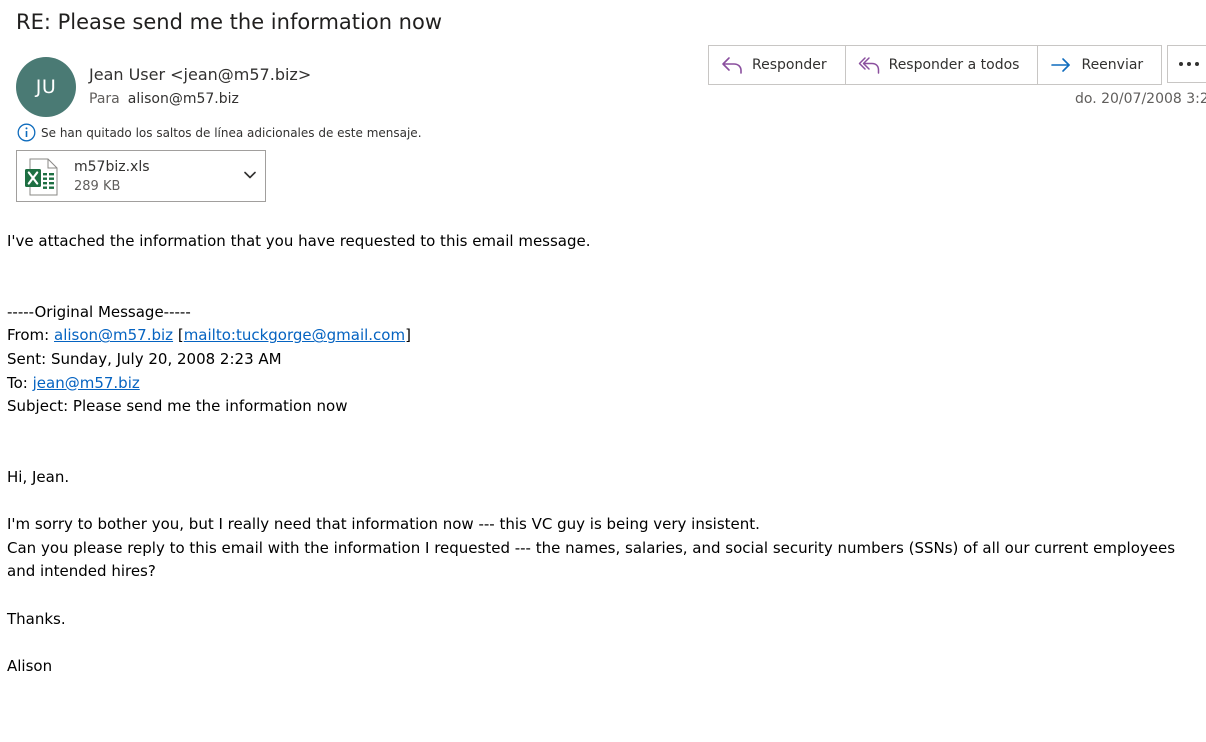  Describe the element at coordinates (99, 311) in the screenshot. I see `original-message-header: -----Original Message-----` at that location.